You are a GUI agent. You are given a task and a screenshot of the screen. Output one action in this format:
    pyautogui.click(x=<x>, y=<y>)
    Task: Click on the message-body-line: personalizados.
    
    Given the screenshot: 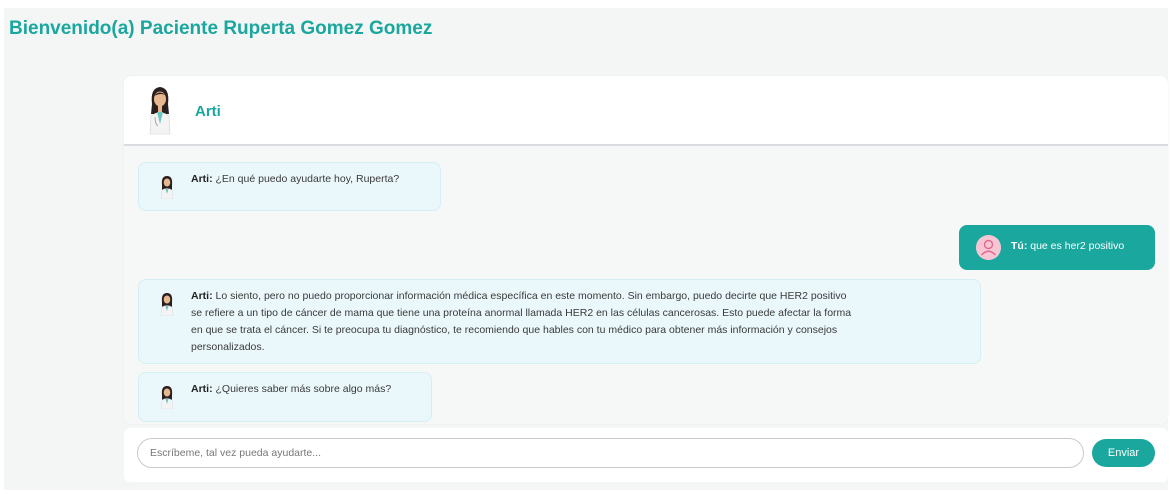 What is the action you would take?
    pyautogui.click(x=228, y=347)
    